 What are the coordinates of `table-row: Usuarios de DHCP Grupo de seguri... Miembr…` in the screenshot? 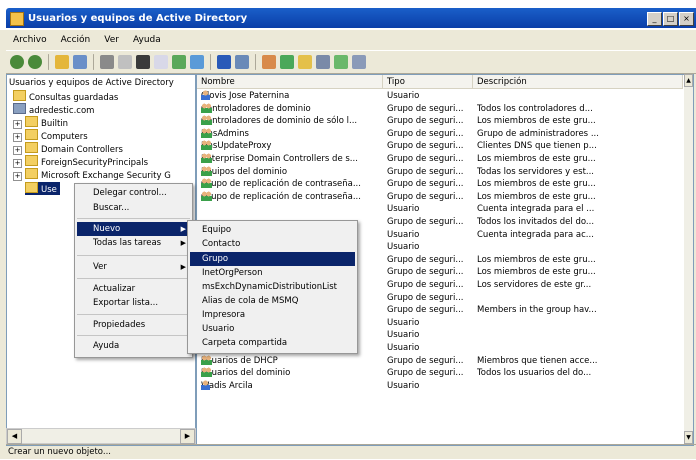 It's located at (439, 361).